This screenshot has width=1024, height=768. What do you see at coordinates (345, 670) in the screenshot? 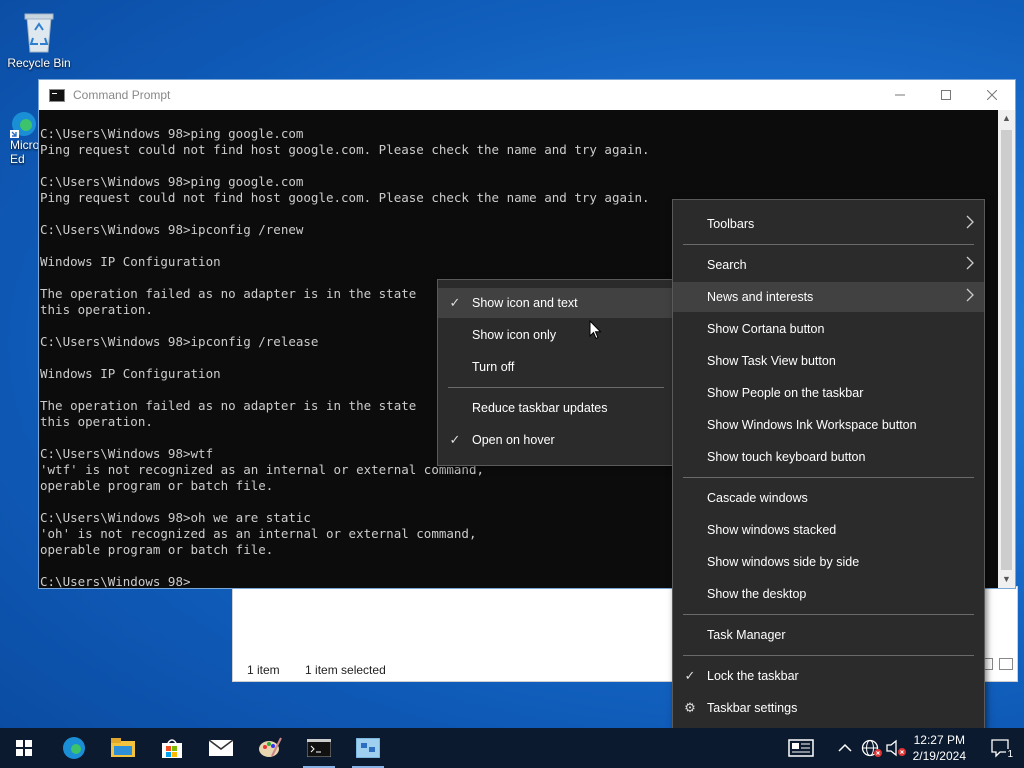
I see `selected-count: 1 item selected` at bounding box center [345, 670].